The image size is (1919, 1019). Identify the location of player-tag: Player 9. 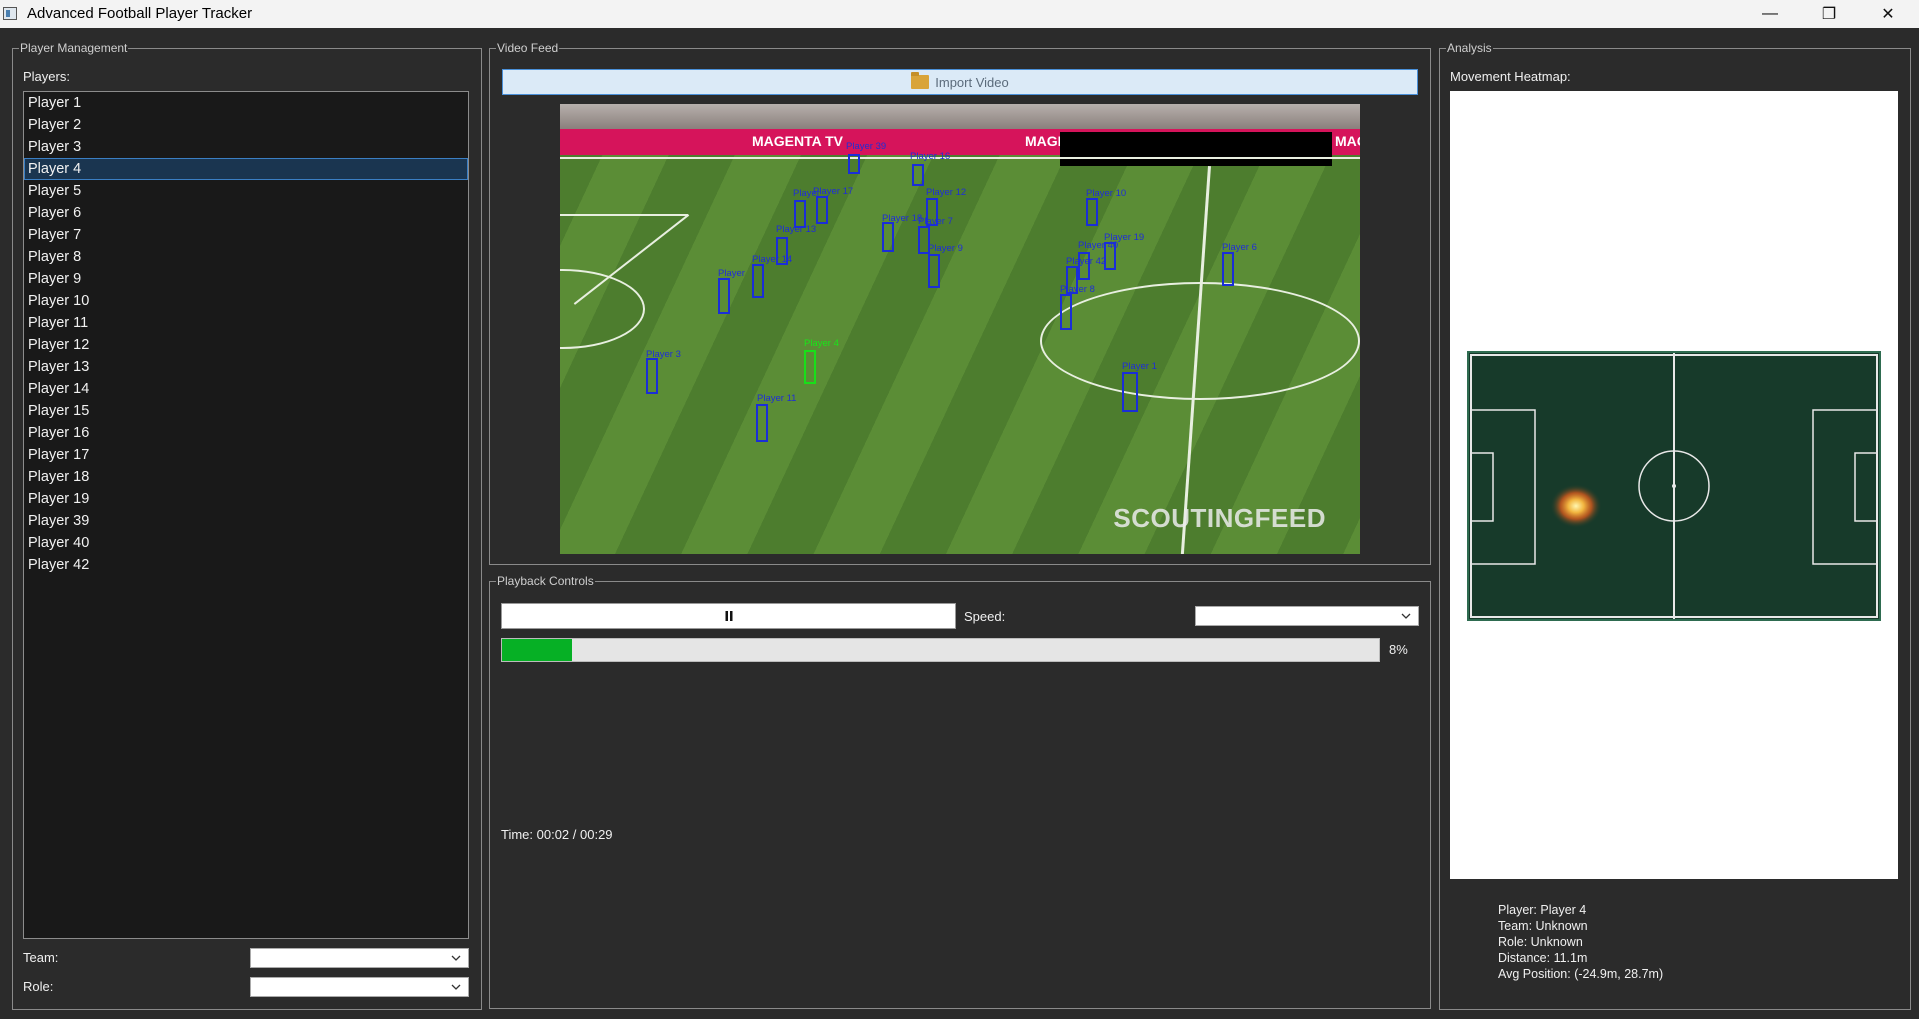
(945, 248).